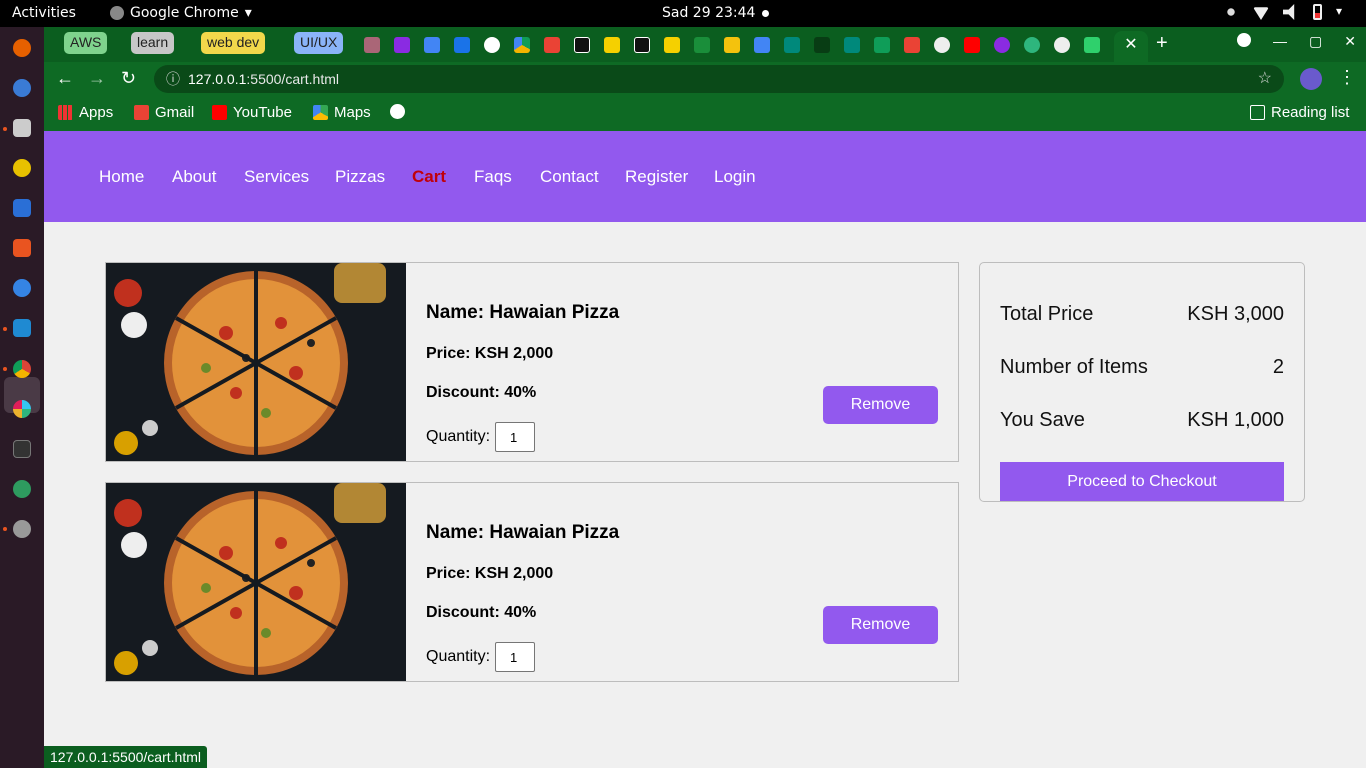  What do you see at coordinates (882, 45) in the screenshot?
I see `sheets-tab-icon` at bounding box center [882, 45].